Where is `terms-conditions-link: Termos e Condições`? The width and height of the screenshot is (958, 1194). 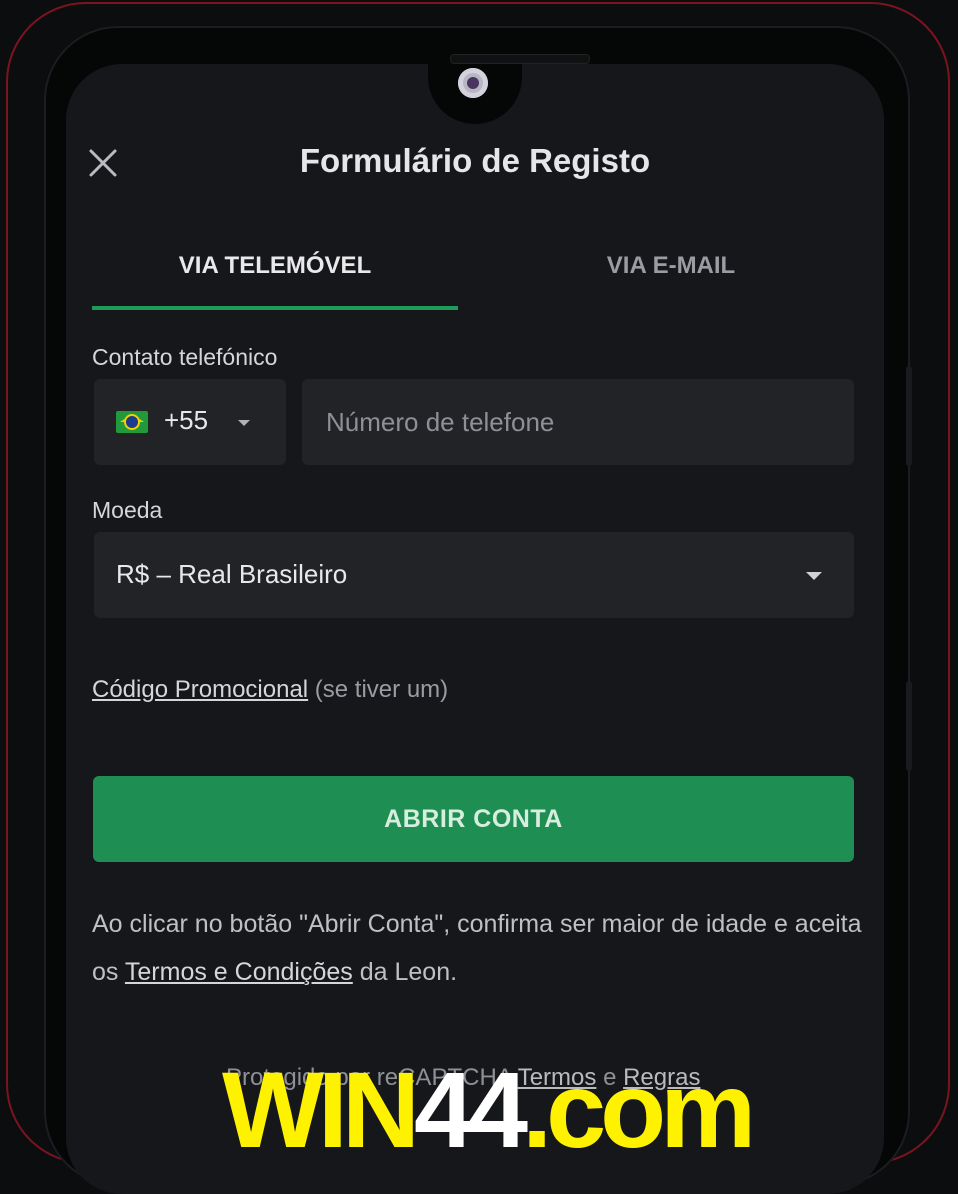
terms-conditions-link: Termos e Condições is located at coordinates (239, 972).